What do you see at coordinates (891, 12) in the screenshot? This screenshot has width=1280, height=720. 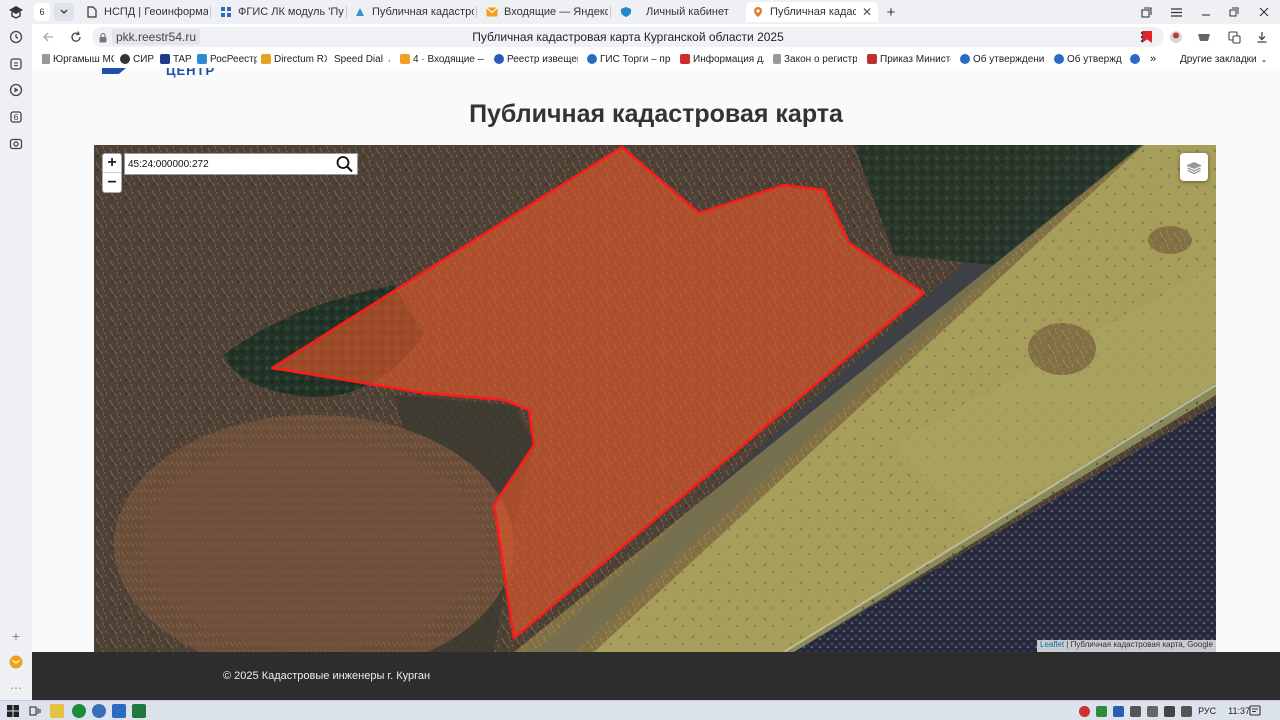 I see `new-tab-button: +` at bounding box center [891, 12].